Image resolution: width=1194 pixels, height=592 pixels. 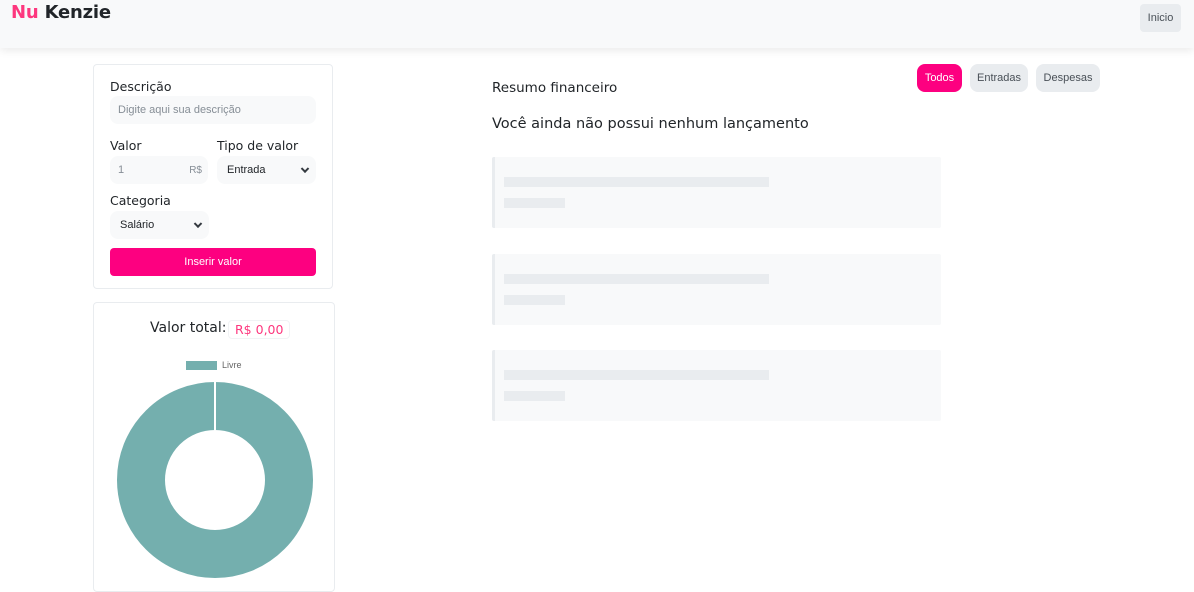 I want to click on currency-suffix: R$, so click(x=195, y=170).